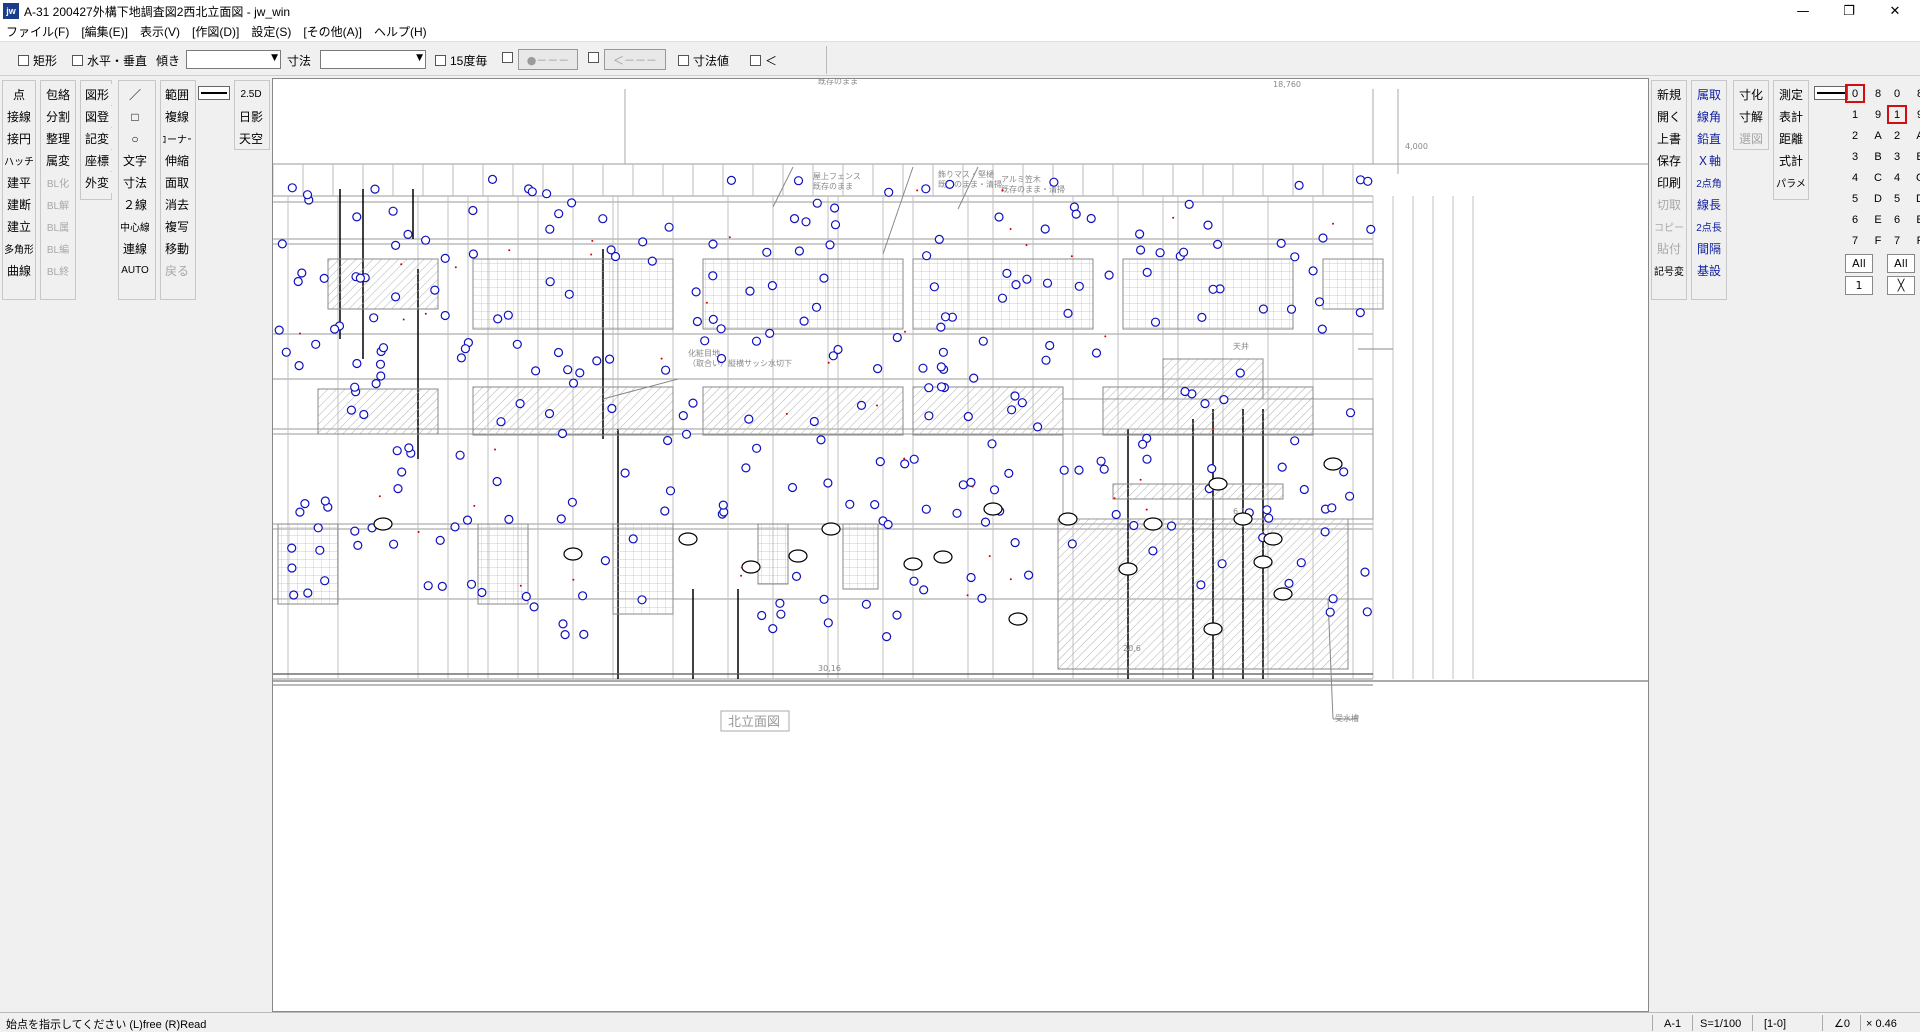  Describe the element at coordinates (58, 116) in the screenshot. I see `tool-col2-1: 分割` at that location.